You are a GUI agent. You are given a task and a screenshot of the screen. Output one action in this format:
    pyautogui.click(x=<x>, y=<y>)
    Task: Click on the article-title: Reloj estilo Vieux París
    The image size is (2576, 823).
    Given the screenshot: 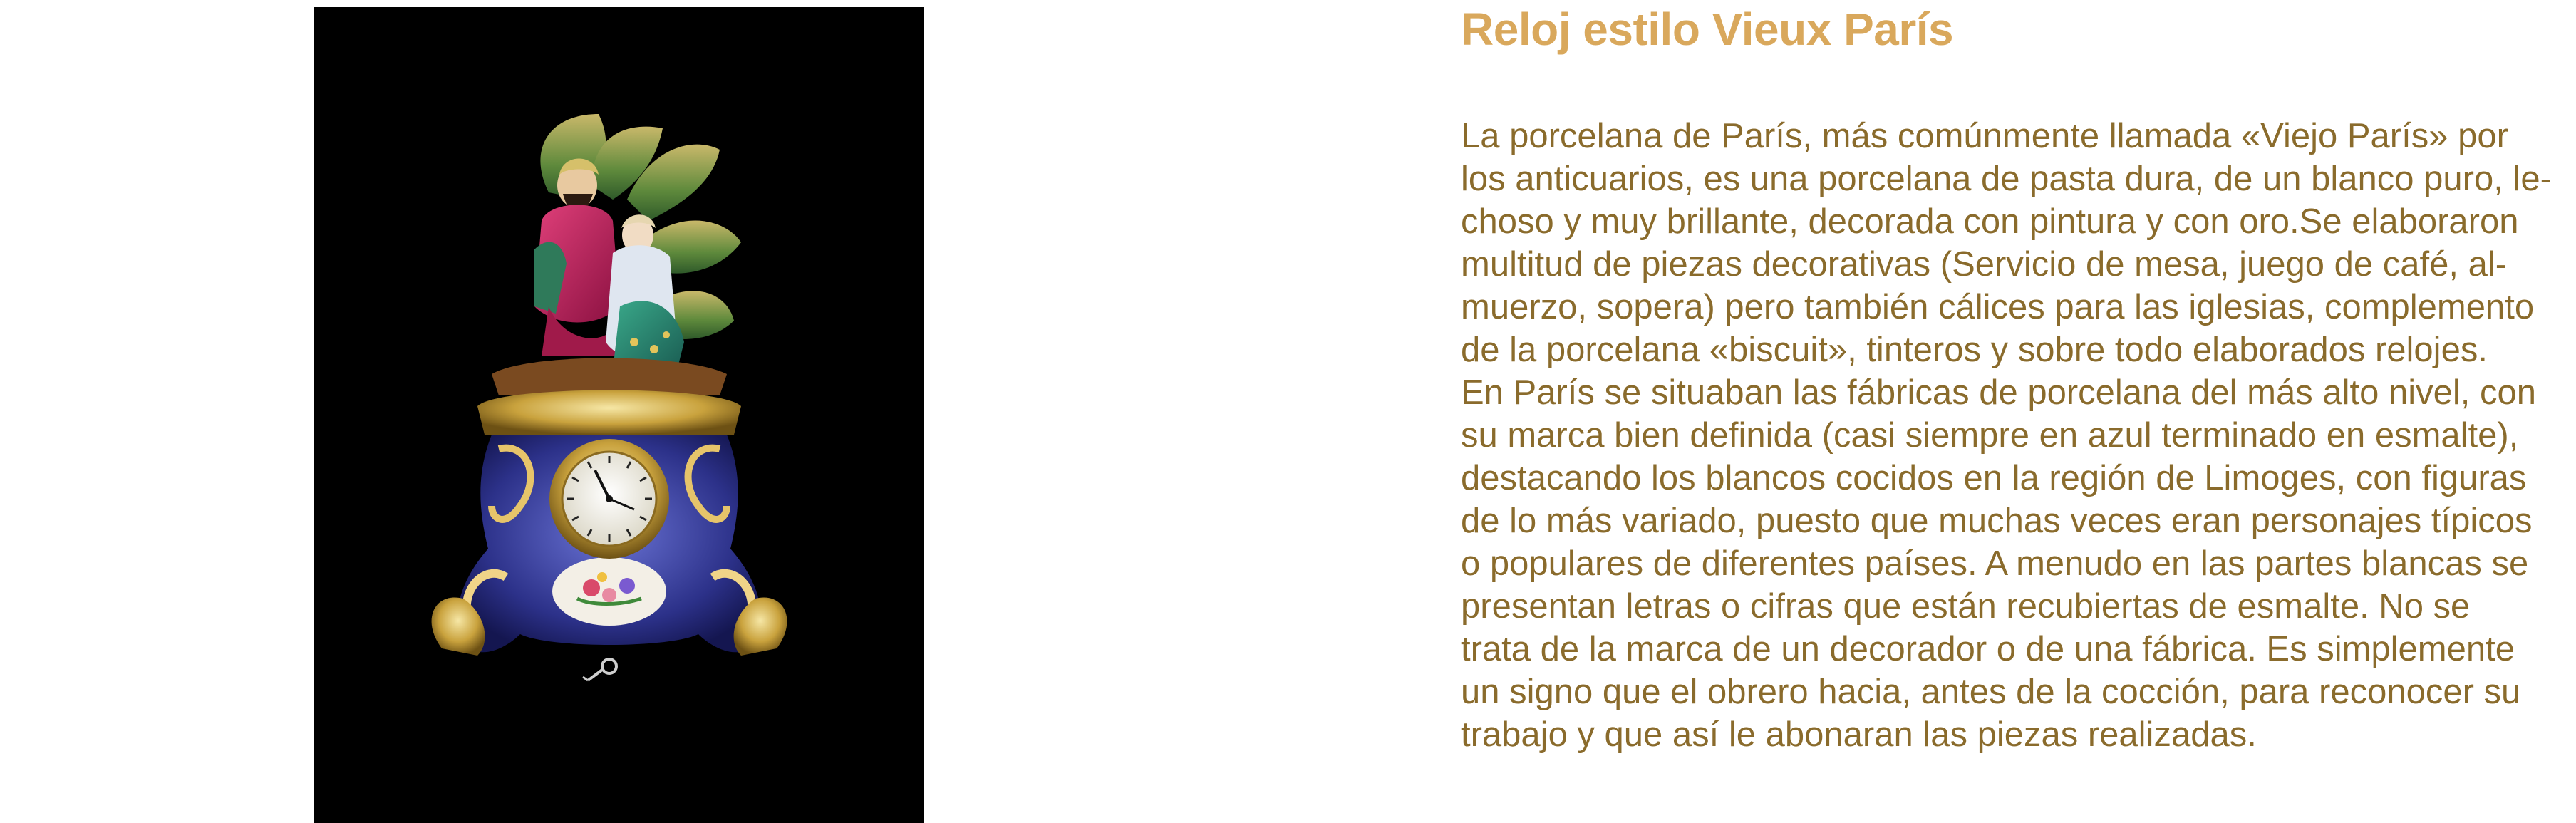 What is the action you would take?
    pyautogui.click(x=1708, y=29)
    